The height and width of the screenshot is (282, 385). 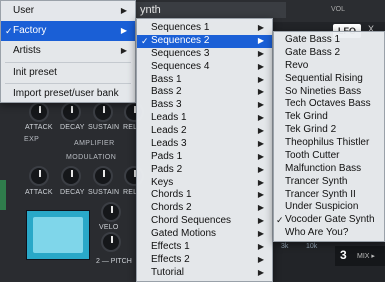 I want to click on menu-item-pads-2: Pads 2 ▶, so click(x=204, y=170).